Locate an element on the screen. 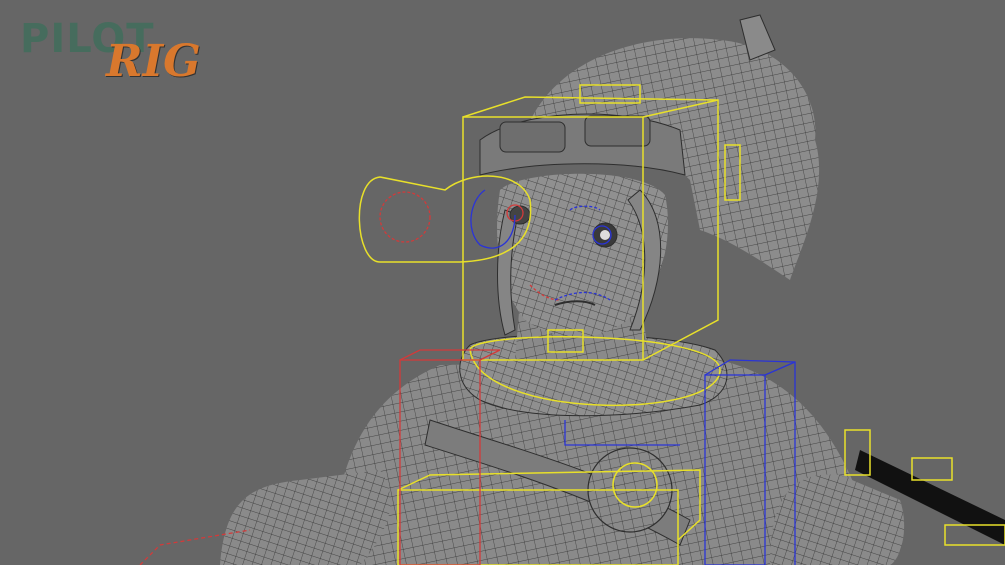 This screenshot has width=1005, height=565. brand-logo: PILOT RIG is located at coordinates (110, 56).